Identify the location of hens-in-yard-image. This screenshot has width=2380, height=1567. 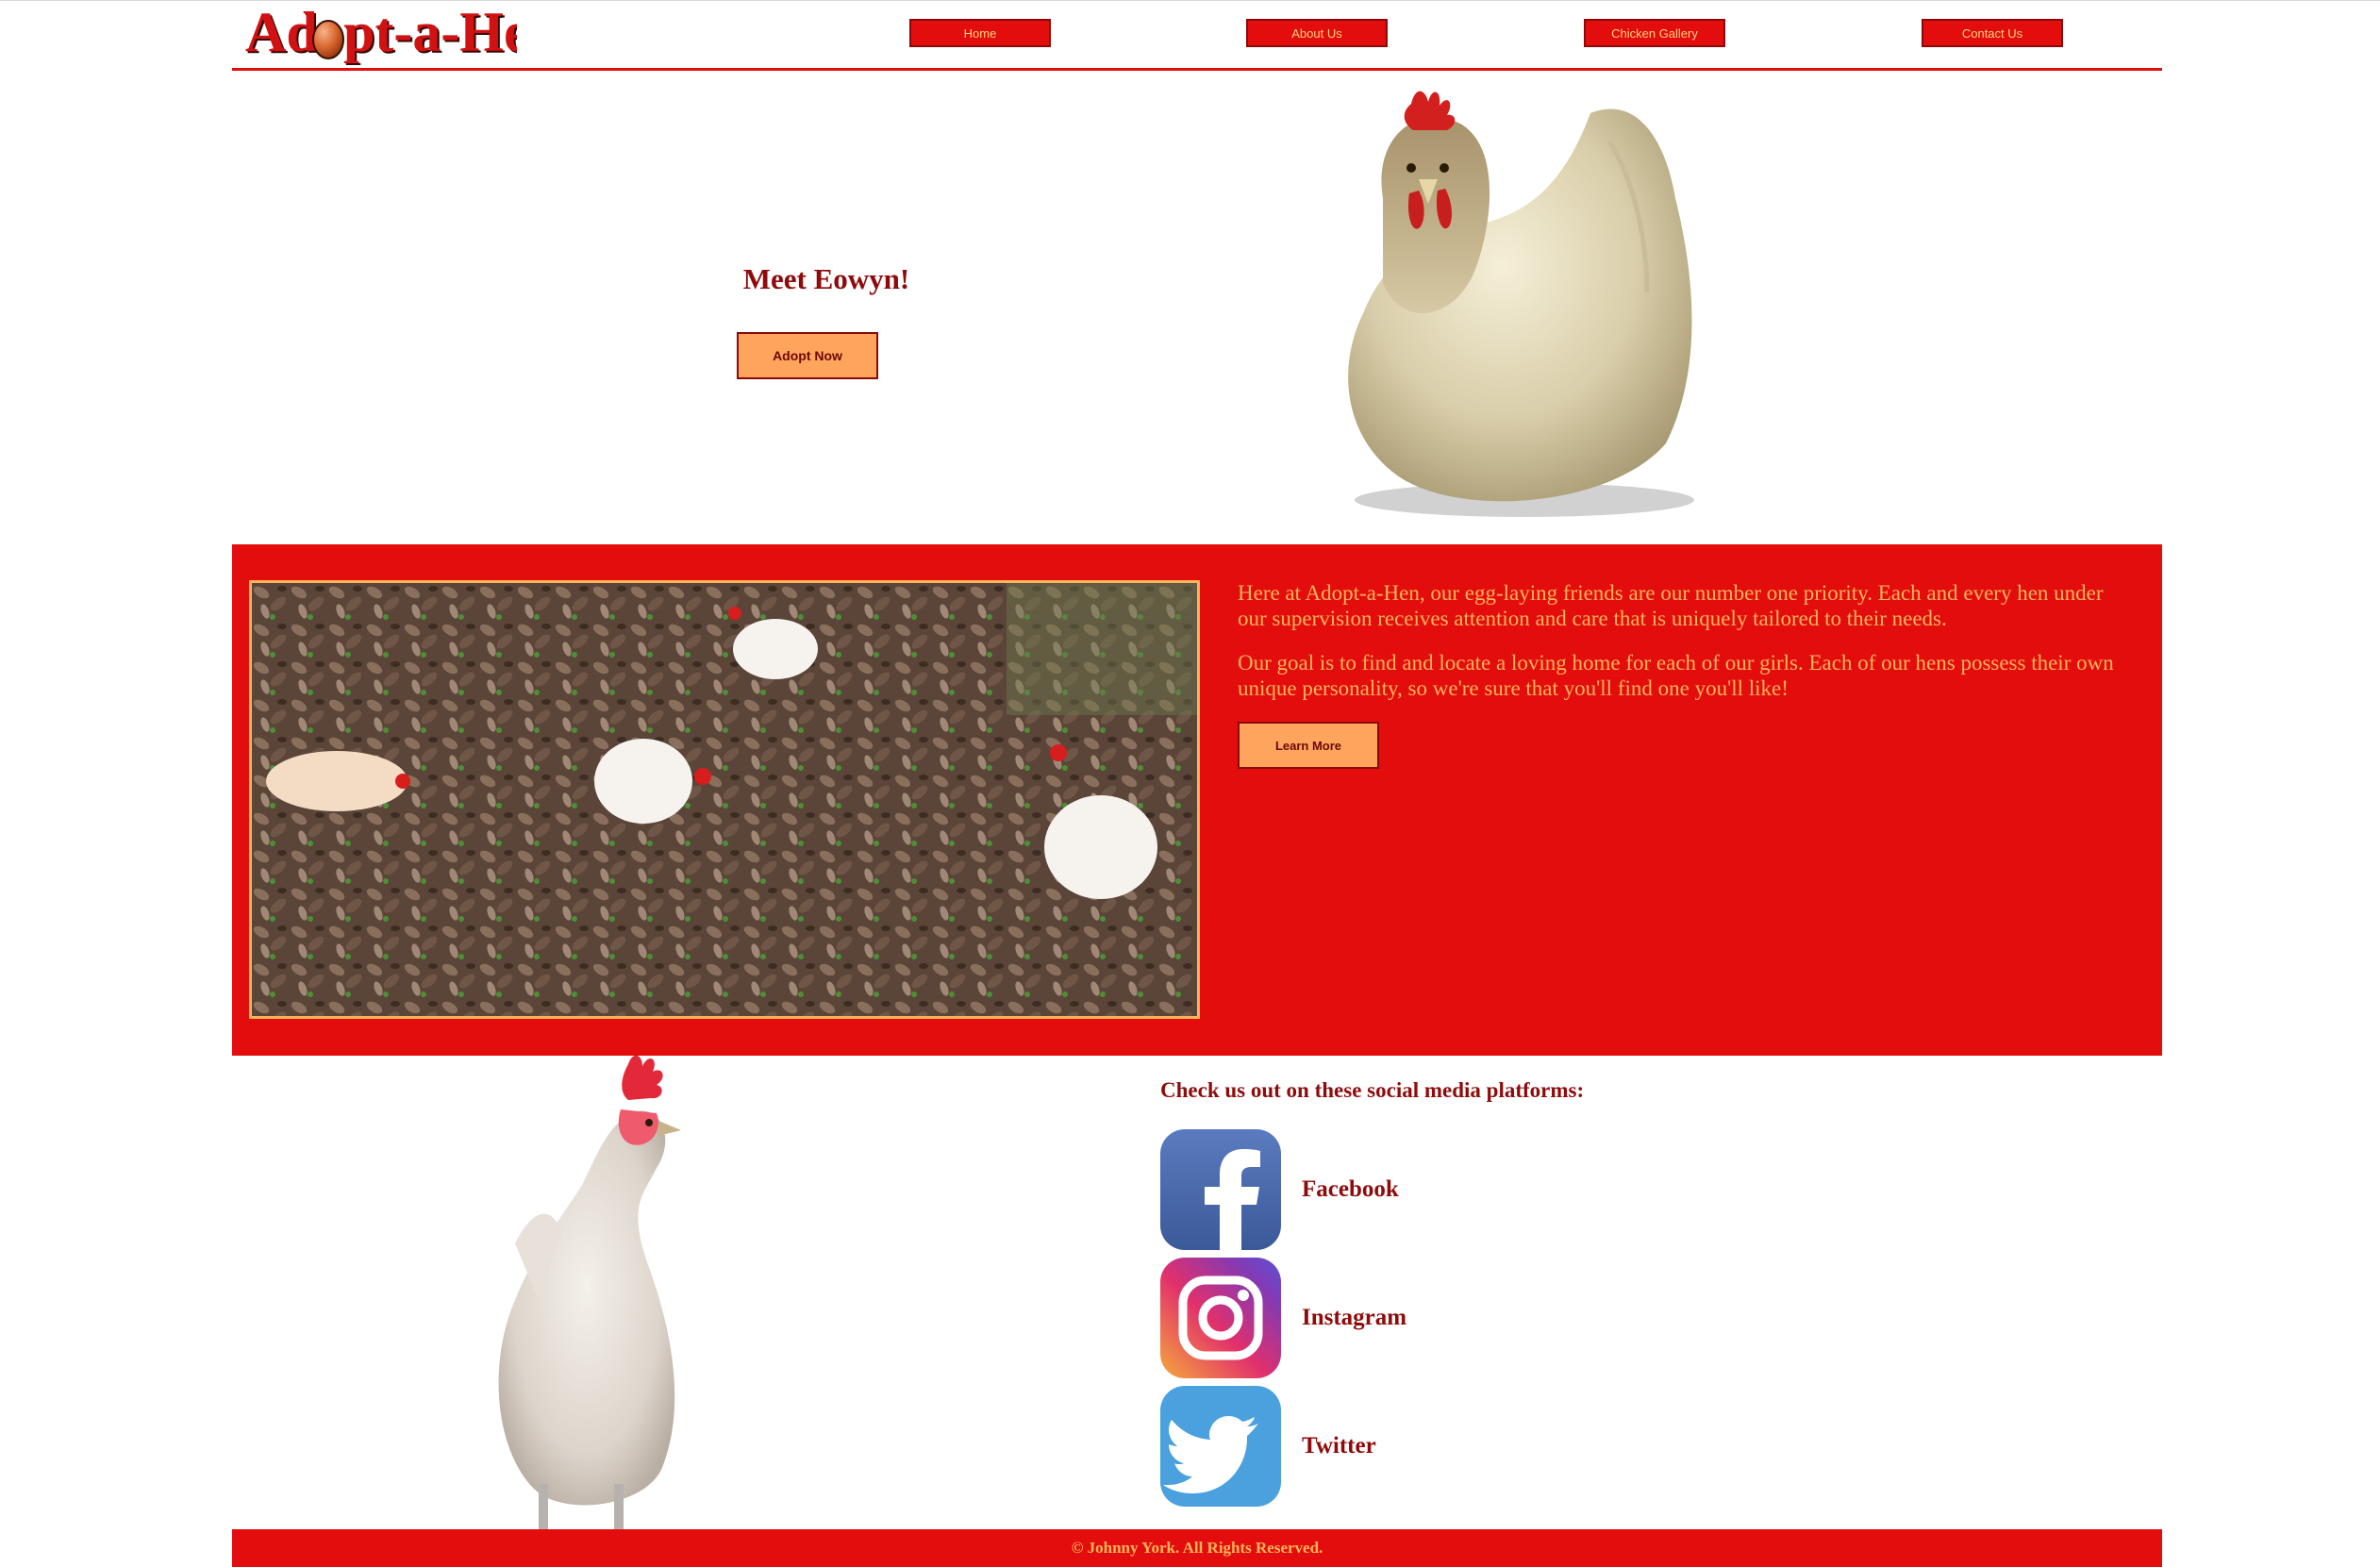
(724, 799).